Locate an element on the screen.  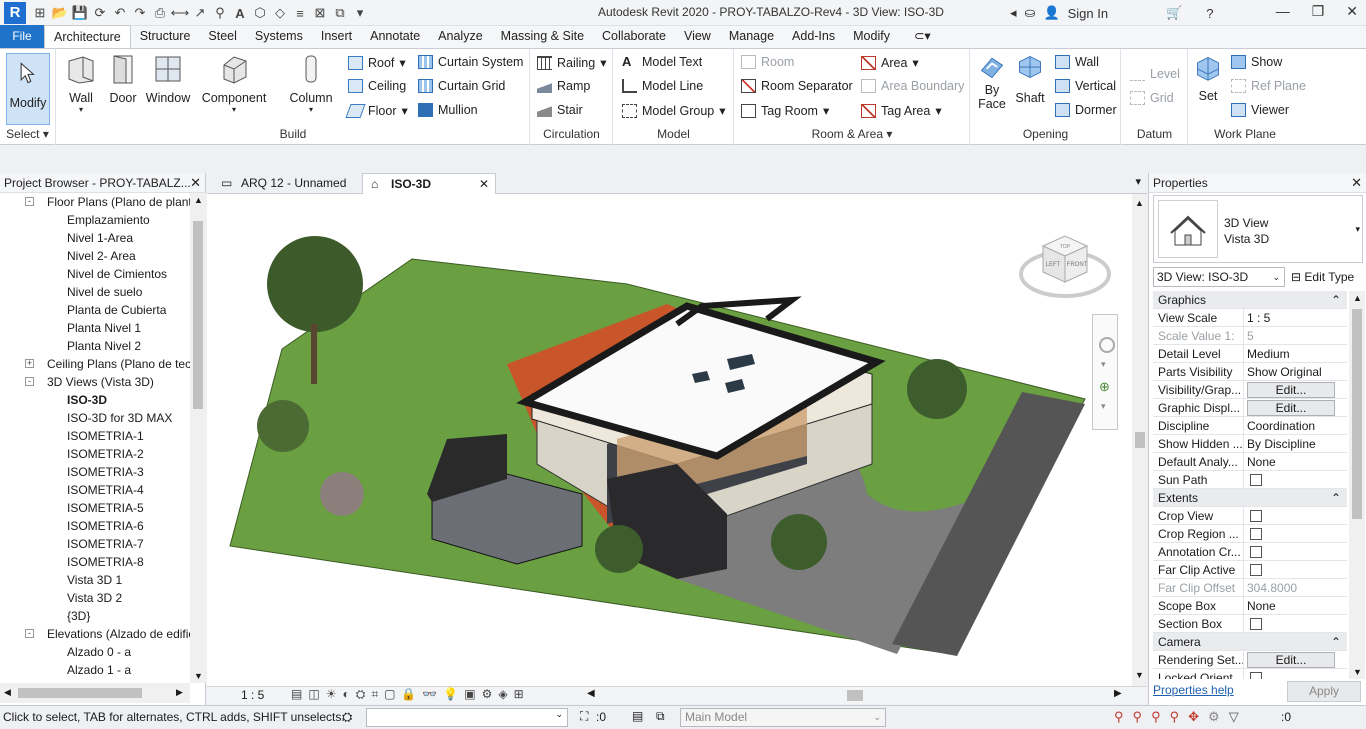
set-button: Set is located at coordinates (1208, 78).